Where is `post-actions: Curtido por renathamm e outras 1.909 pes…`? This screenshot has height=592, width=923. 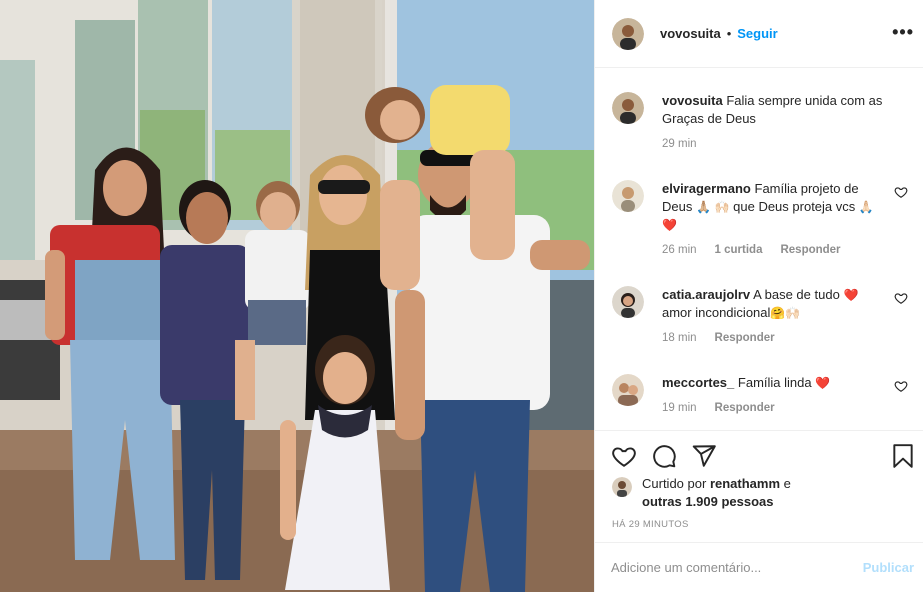 post-actions: Curtido por renathamm e outras 1.909 pes… is located at coordinates (759, 486).